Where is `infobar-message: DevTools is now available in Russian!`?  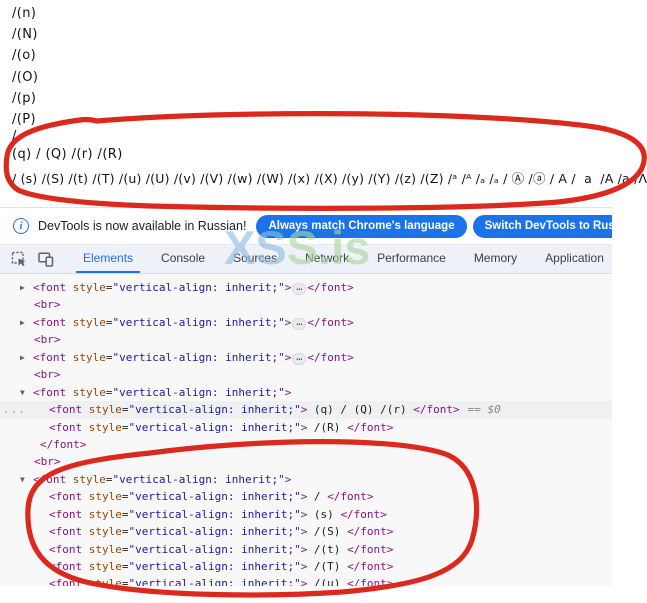 infobar-message: DevTools is now available in Russian! is located at coordinates (142, 226).